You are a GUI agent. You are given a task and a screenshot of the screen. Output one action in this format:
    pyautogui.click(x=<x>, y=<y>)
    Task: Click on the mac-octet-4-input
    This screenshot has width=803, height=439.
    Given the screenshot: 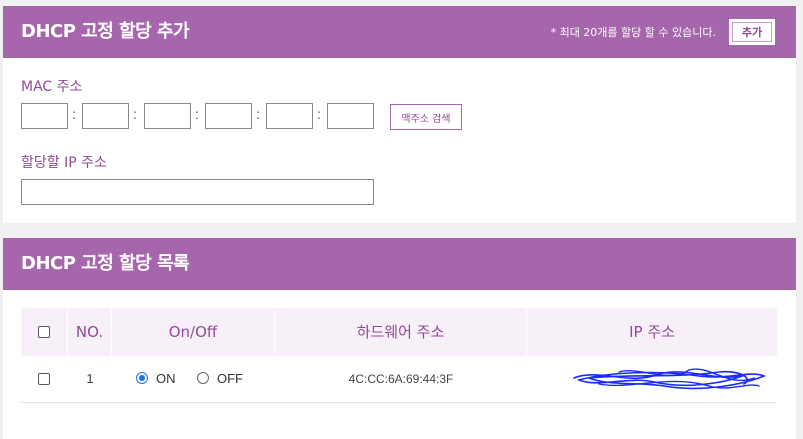 What is the action you would take?
    pyautogui.click(x=228, y=116)
    